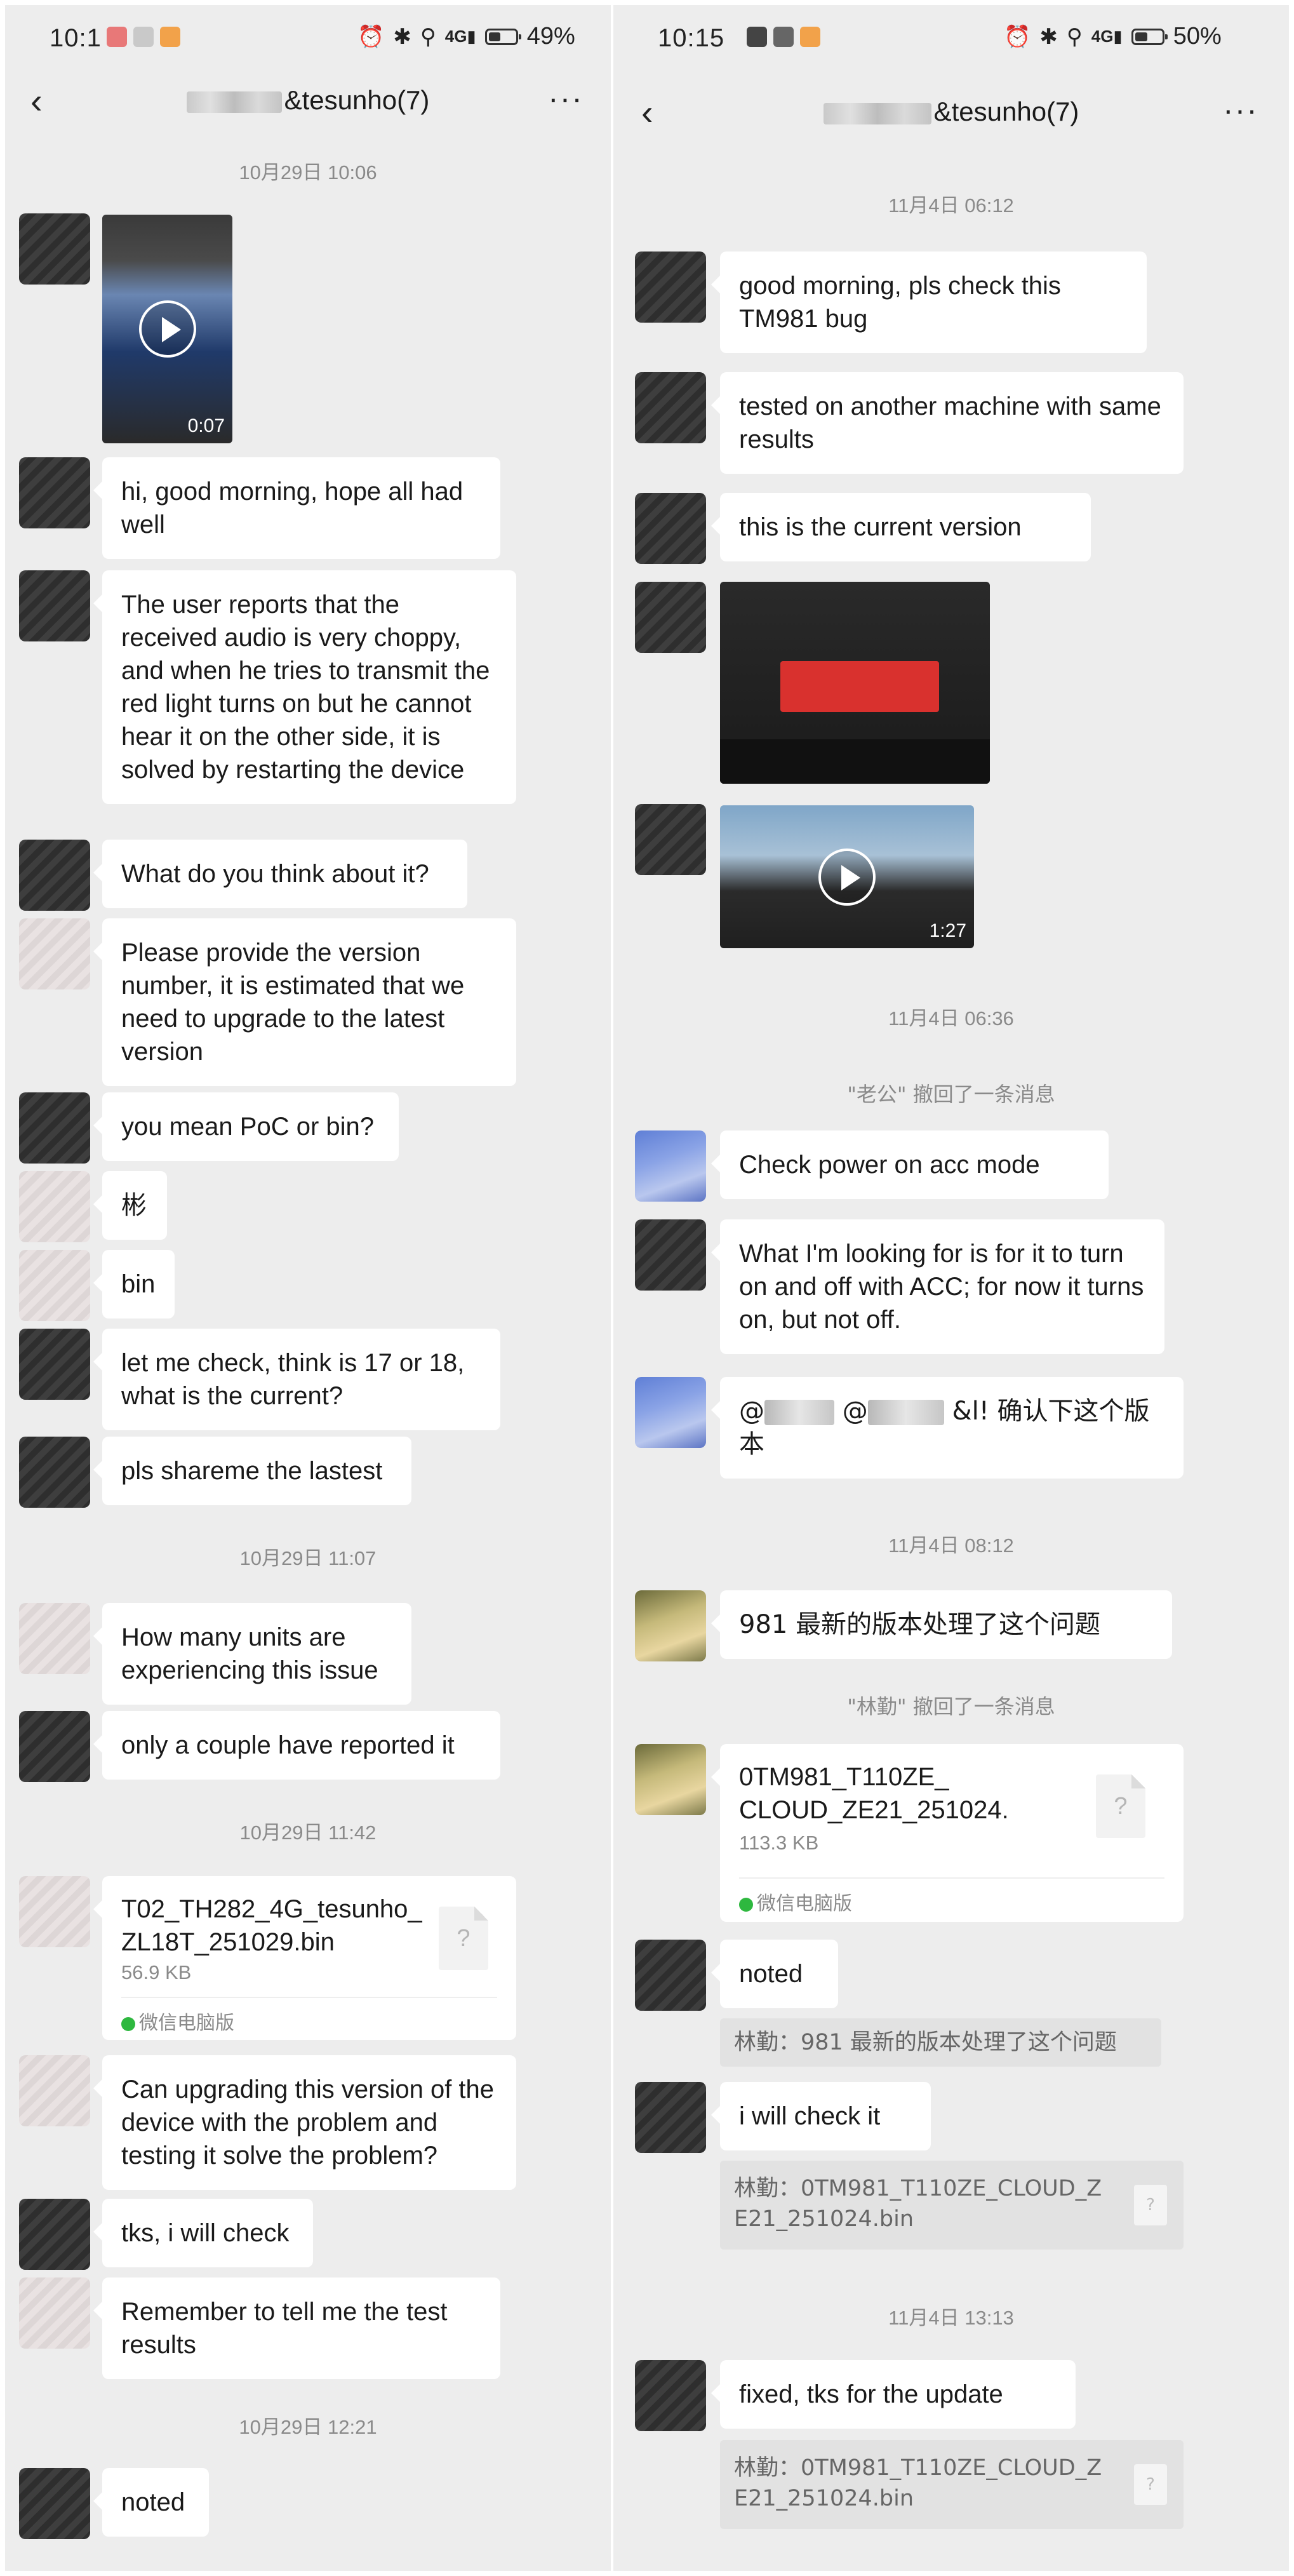 This screenshot has height=2576, width=1294. What do you see at coordinates (296, 508) in the screenshot?
I see `message-bubble: hi, good morning, hope all had well` at bounding box center [296, 508].